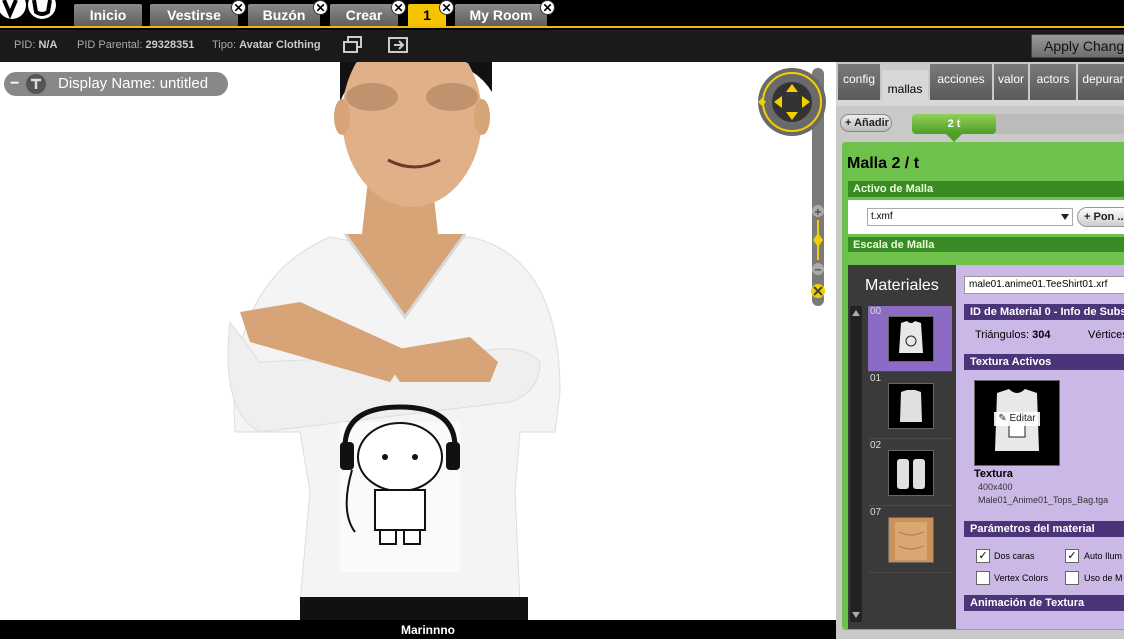 Image resolution: width=1124 pixels, height=639 pixels. What do you see at coordinates (427, 15) in the screenshot?
I see `tab-label: 1` at bounding box center [427, 15].